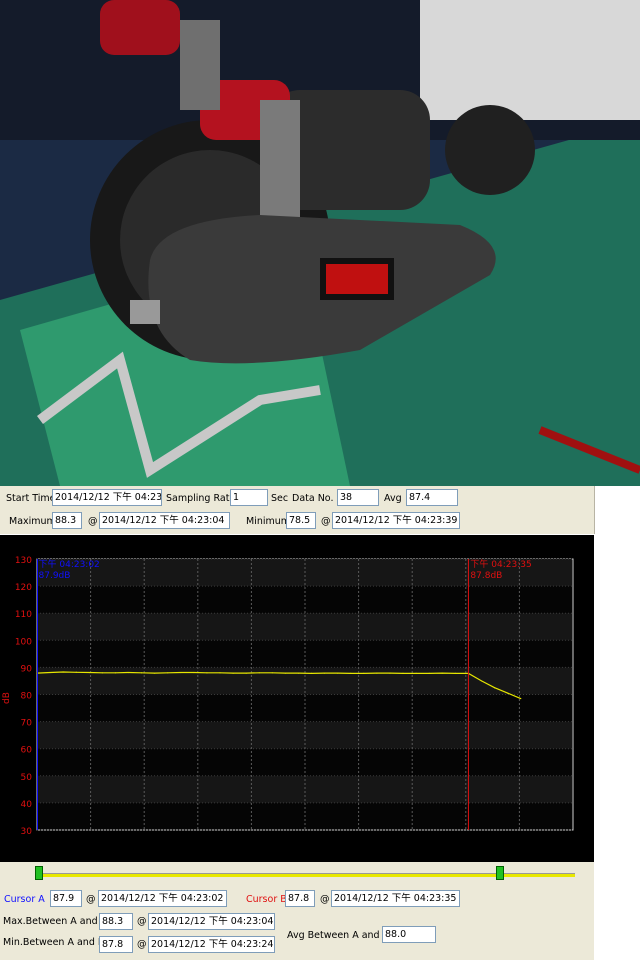 The height and width of the screenshot is (960, 640). Describe the element at coordinates (23, 588) in the screenshot. I see `y-tick-label: 120` at that location.